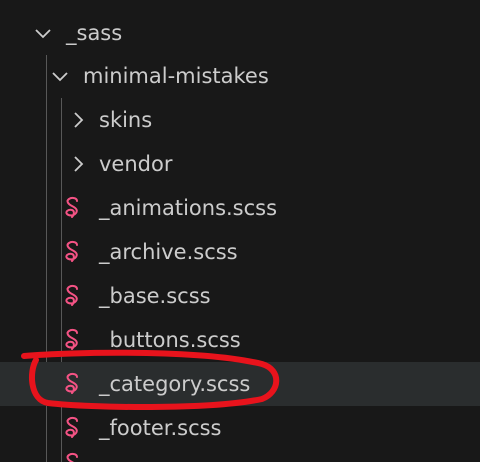  I want to click on tree-item-file-partial, so click(240, 456).